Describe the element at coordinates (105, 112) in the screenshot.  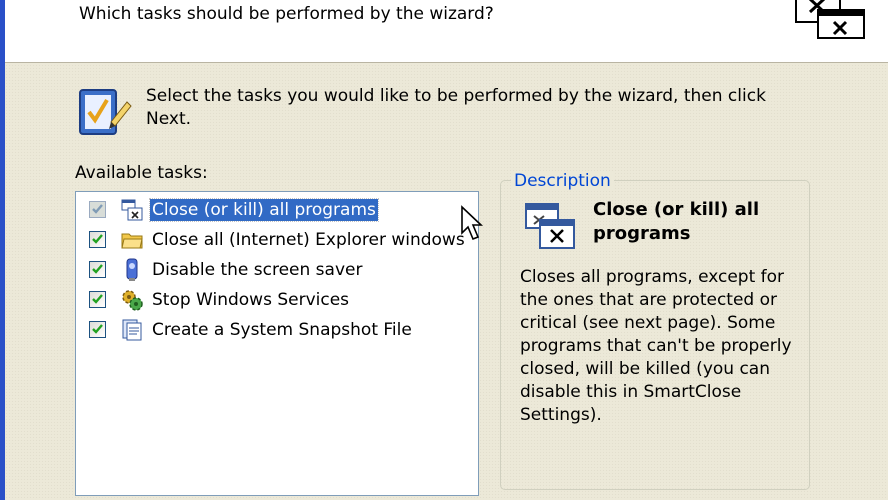
I see `checklist-pencil-icon` at that location.